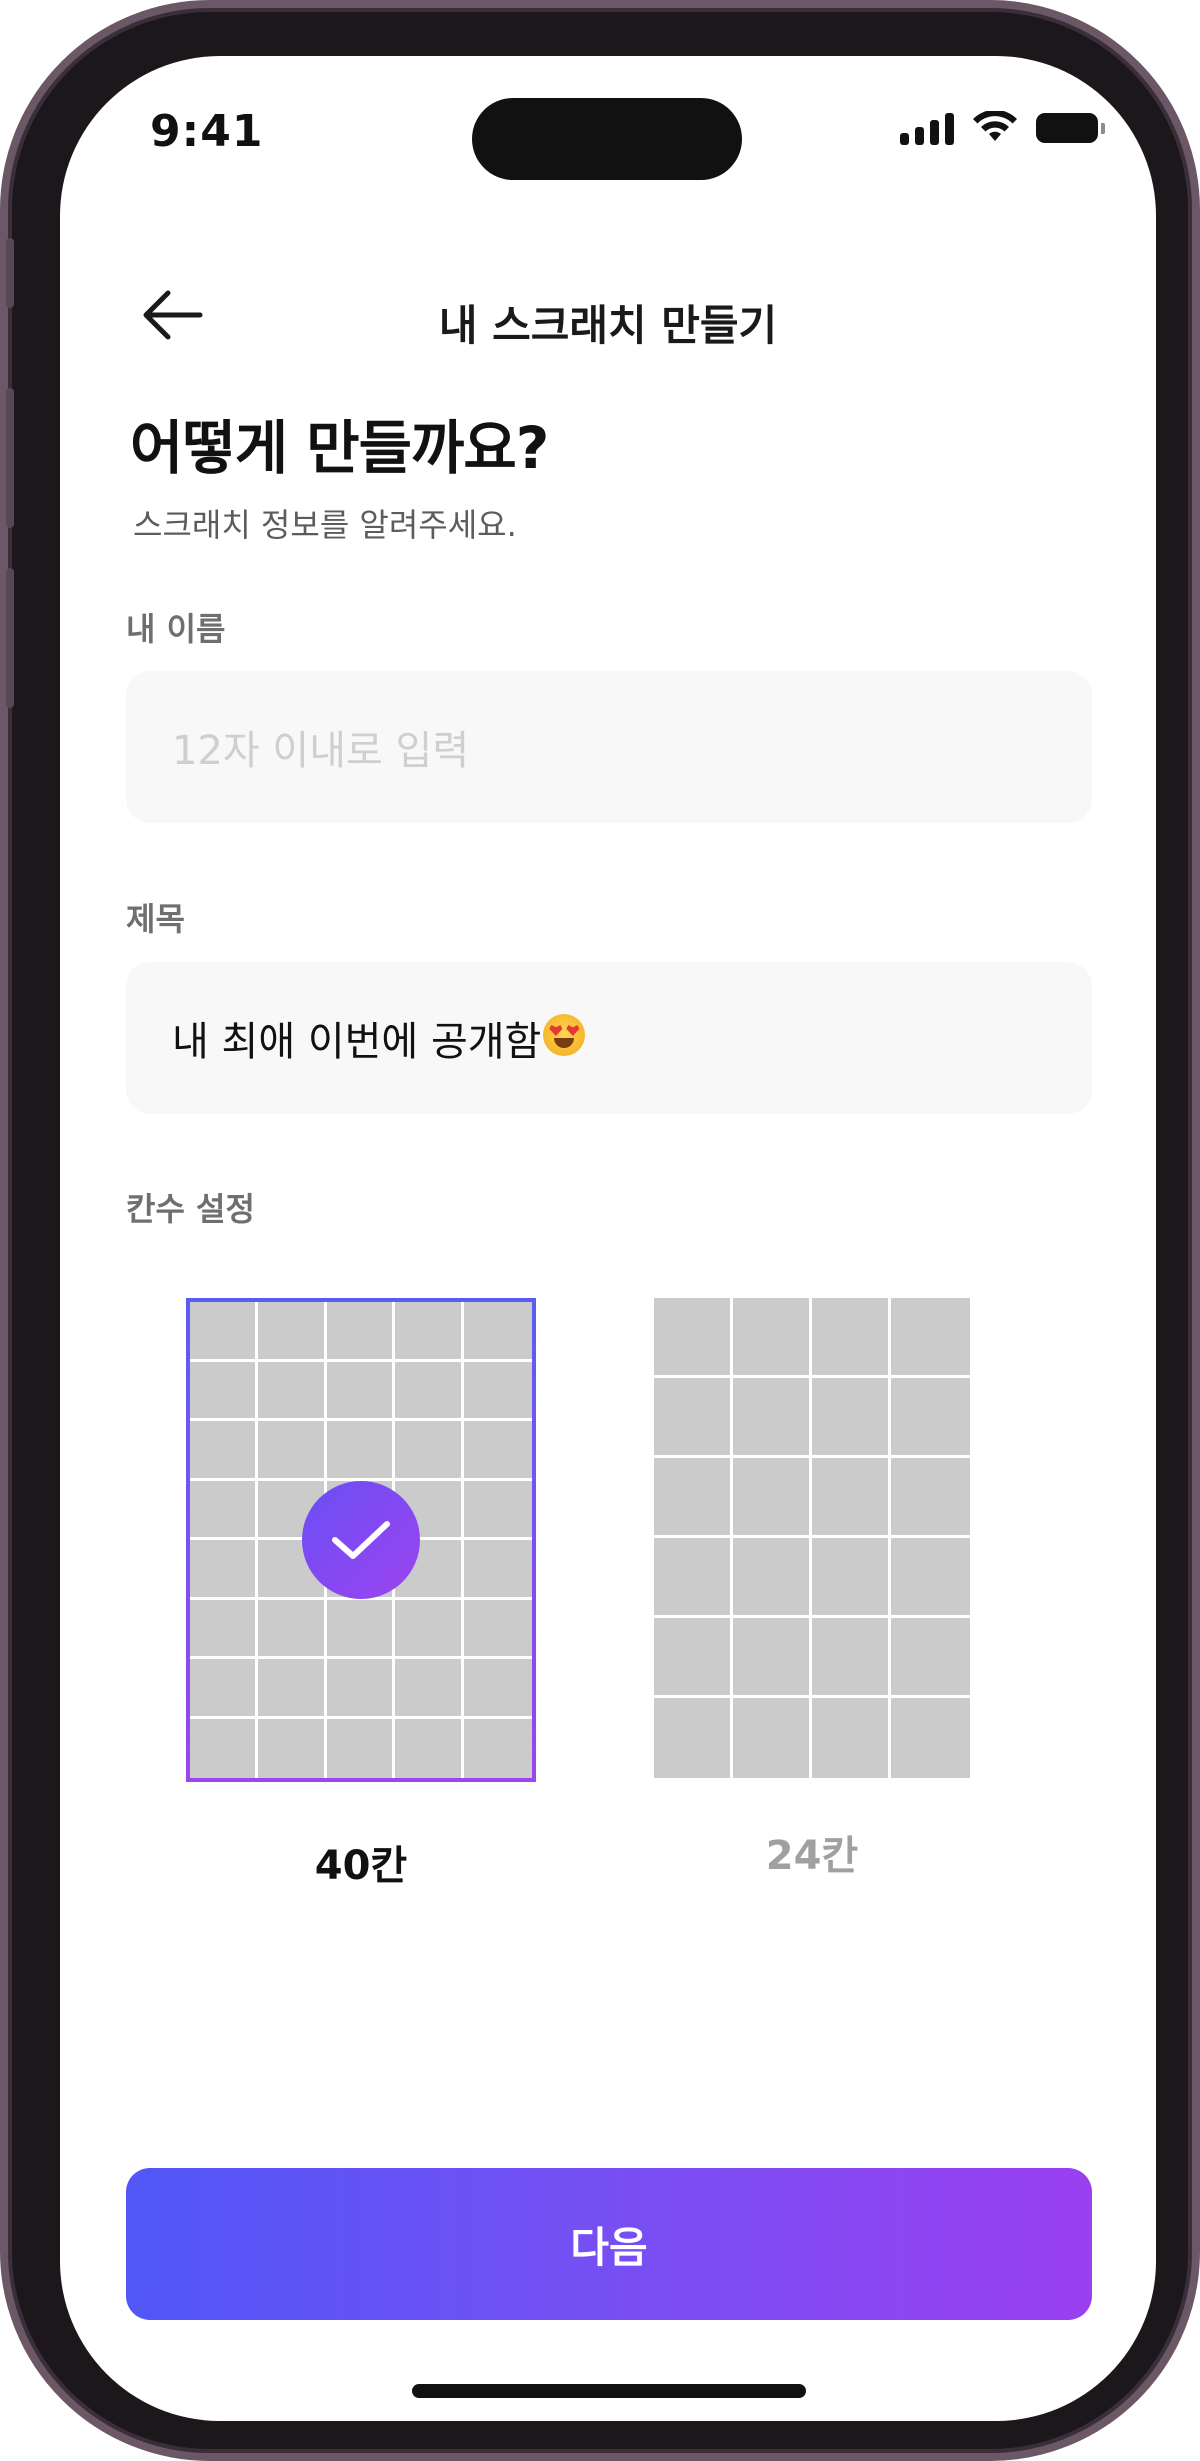 The height and width of the screenshot is (2461, 1200). What do you see at coordinates (190, 1209) in the screenshot?
I see `grid-count-label: 칸수 설정` at bounding box center [190, 1209].